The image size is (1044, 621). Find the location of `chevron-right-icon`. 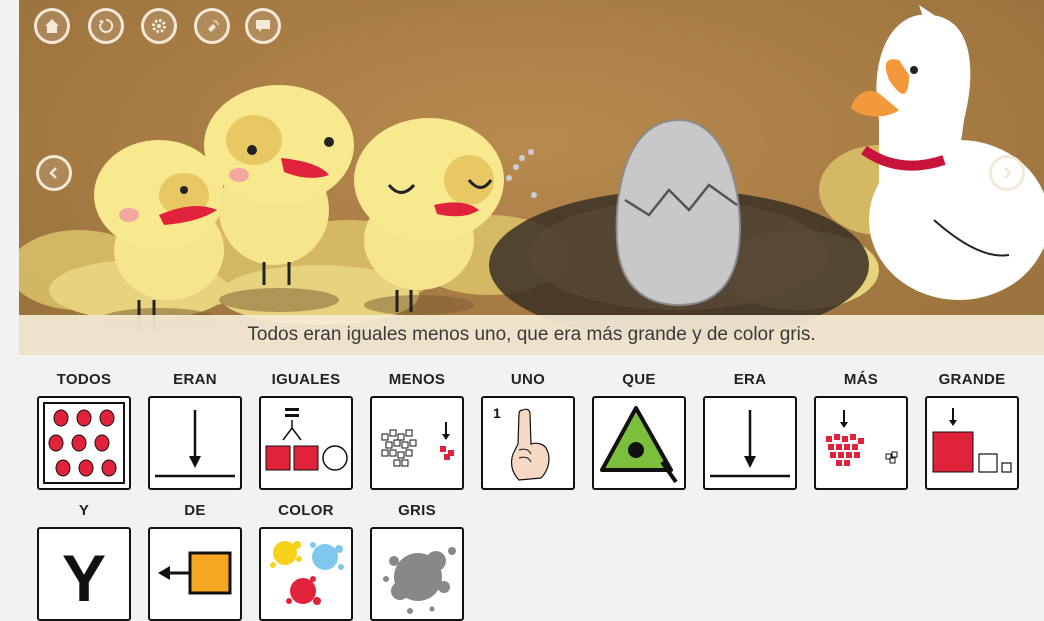

chevron-right-icon is located at coordinates (1008, 173).